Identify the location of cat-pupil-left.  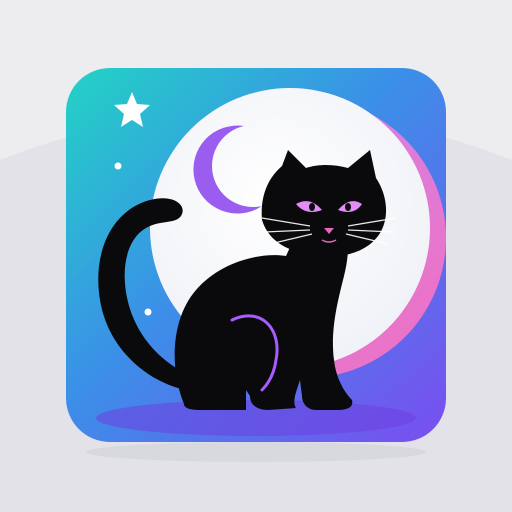
(312, 207).